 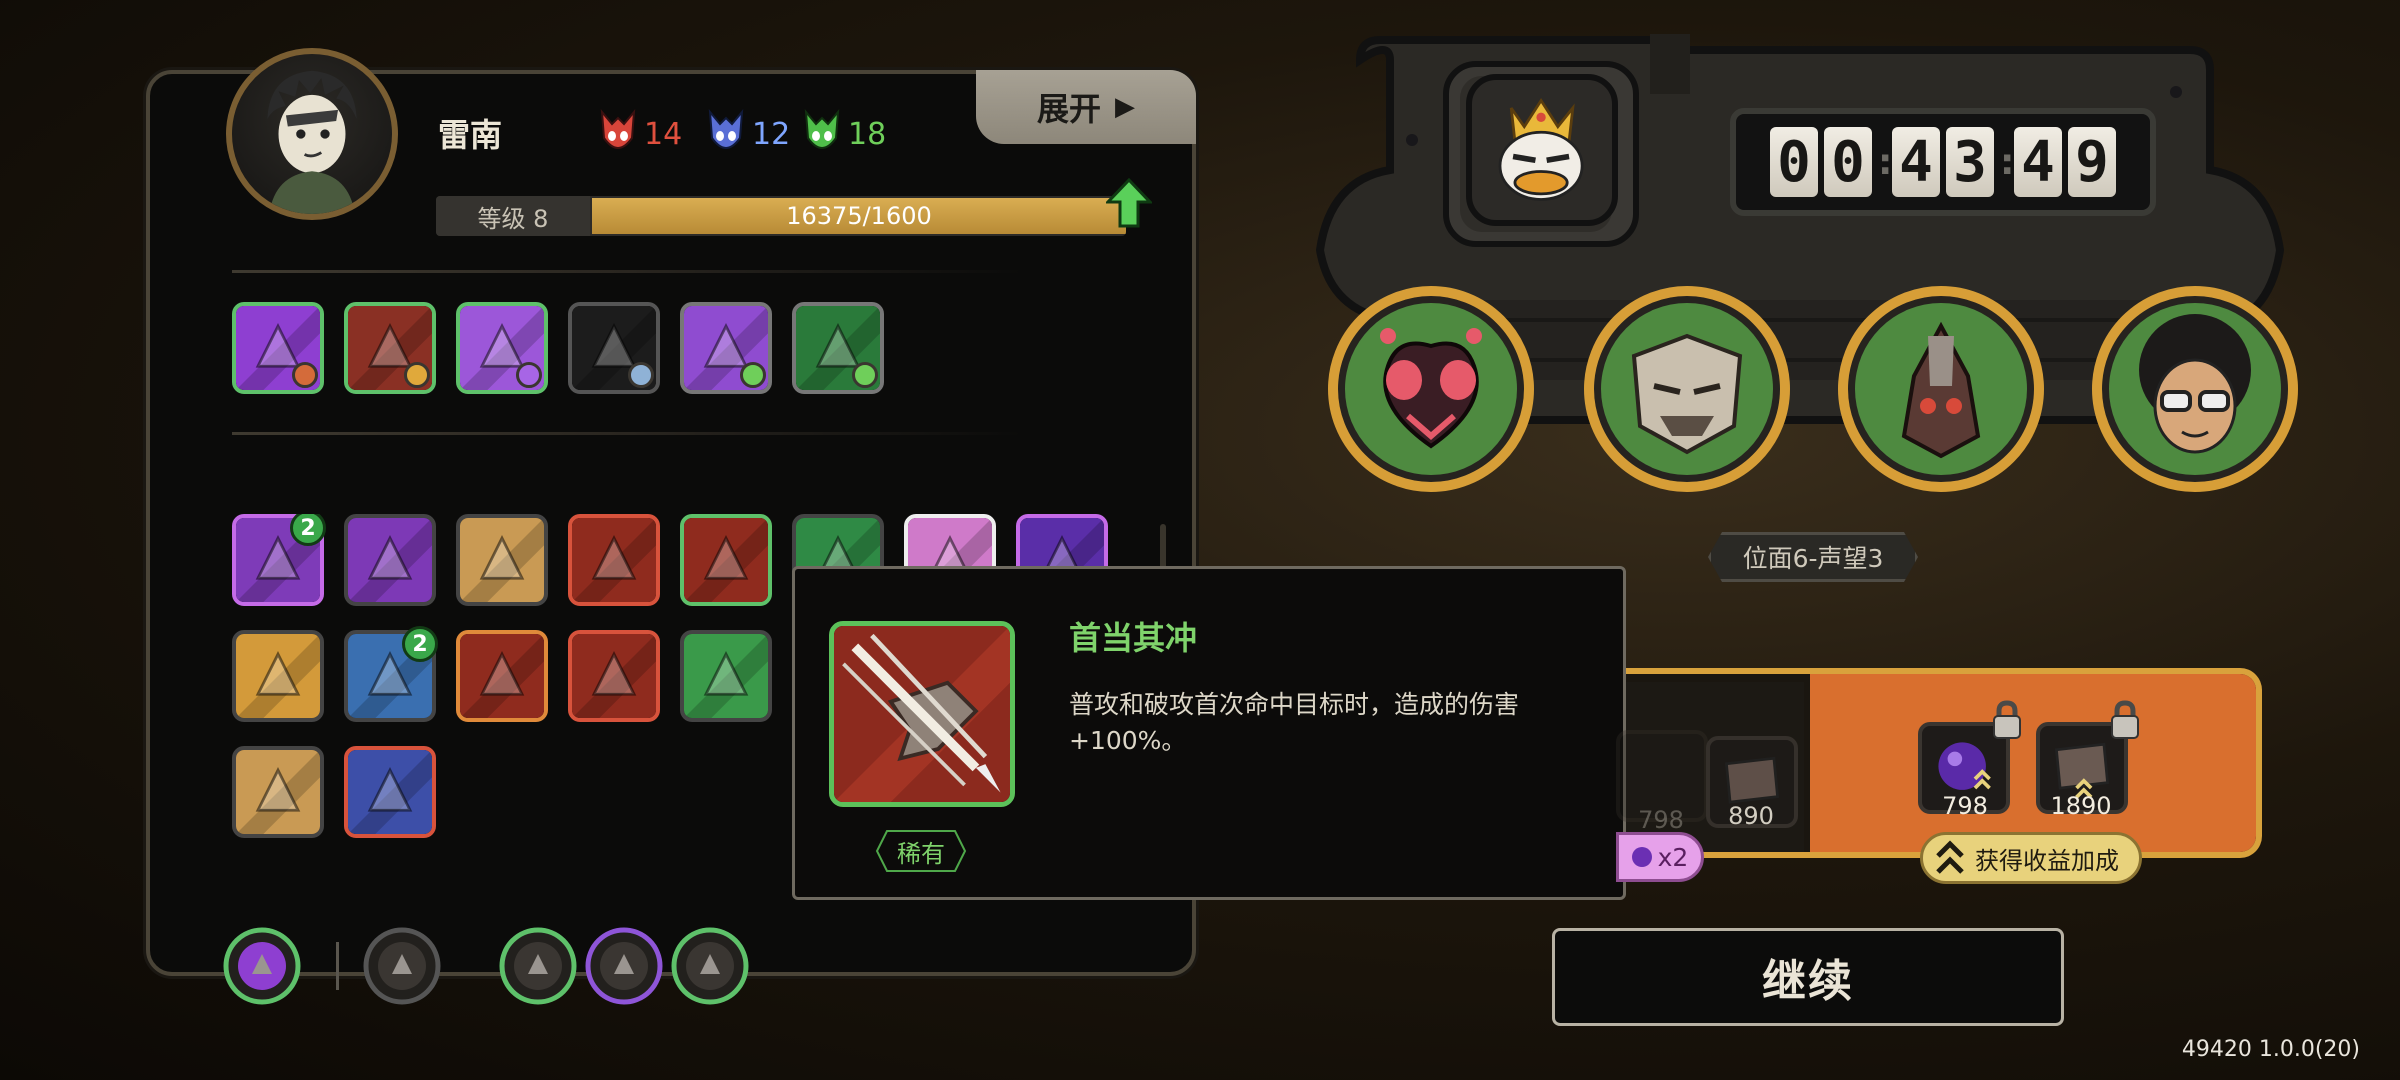 What do you see at coordinates (822, 128) in the screenshot?
I see `green-mask-icon` at bounding box center [822, 128].